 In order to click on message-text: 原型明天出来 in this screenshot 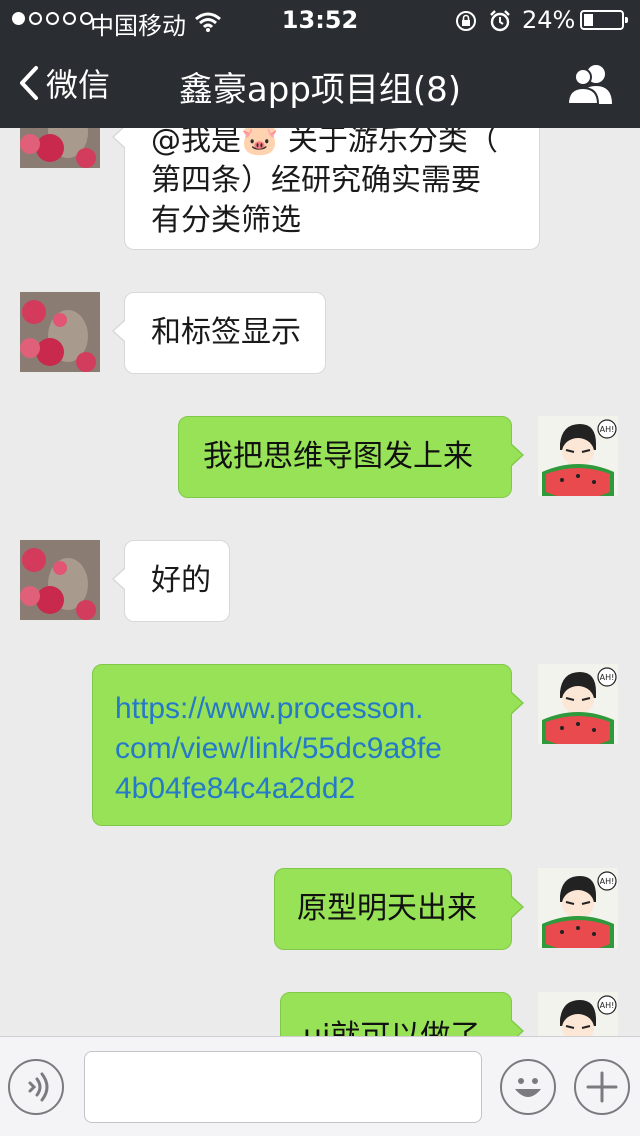, I will do `click(387, 908)`.